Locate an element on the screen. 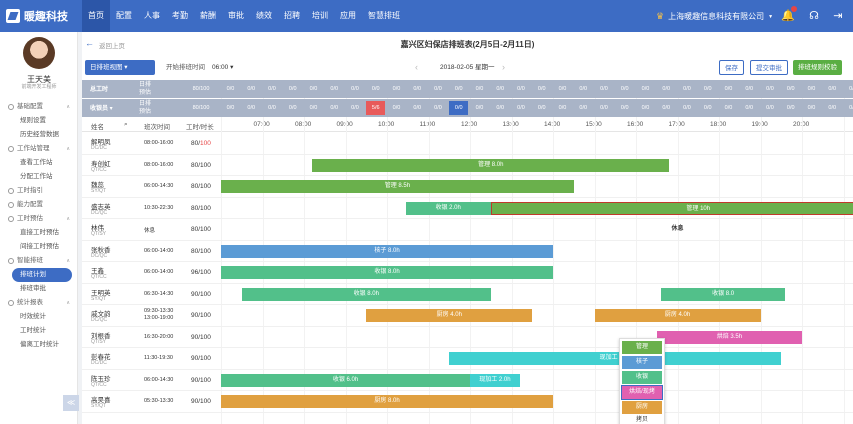  sidebar-item: 间接工时预估 is located at coordinates (39, 247).